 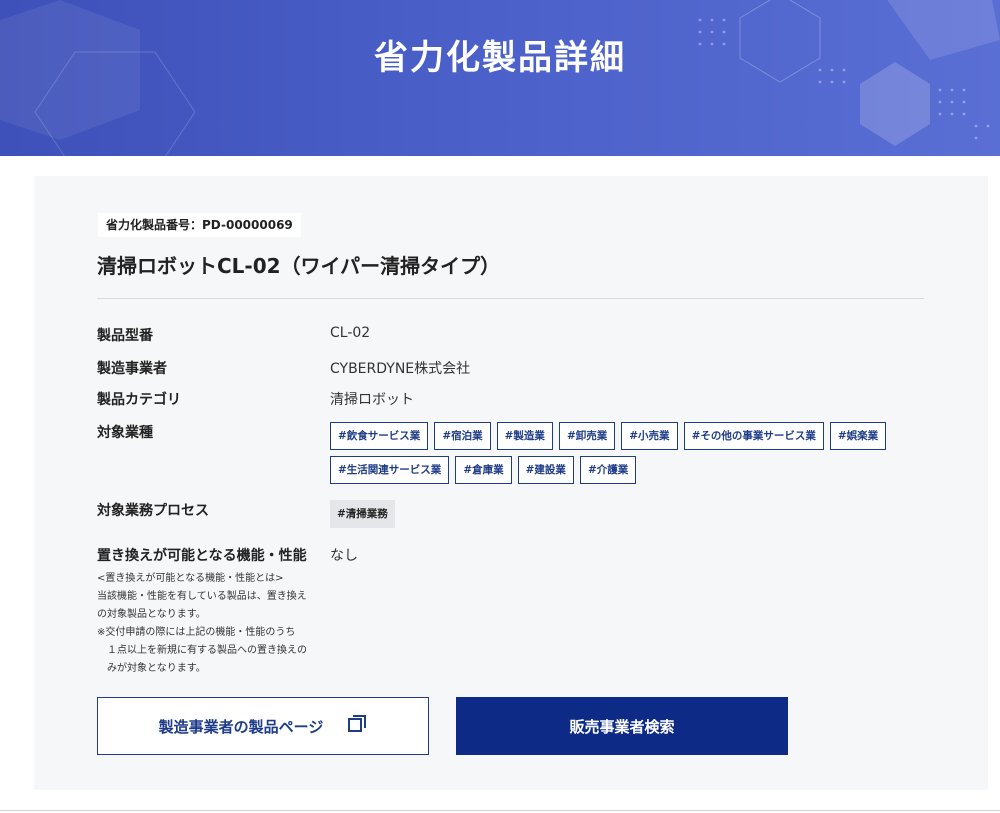 I want to click on model-label: 製品型番, so click(x=125, y=336).